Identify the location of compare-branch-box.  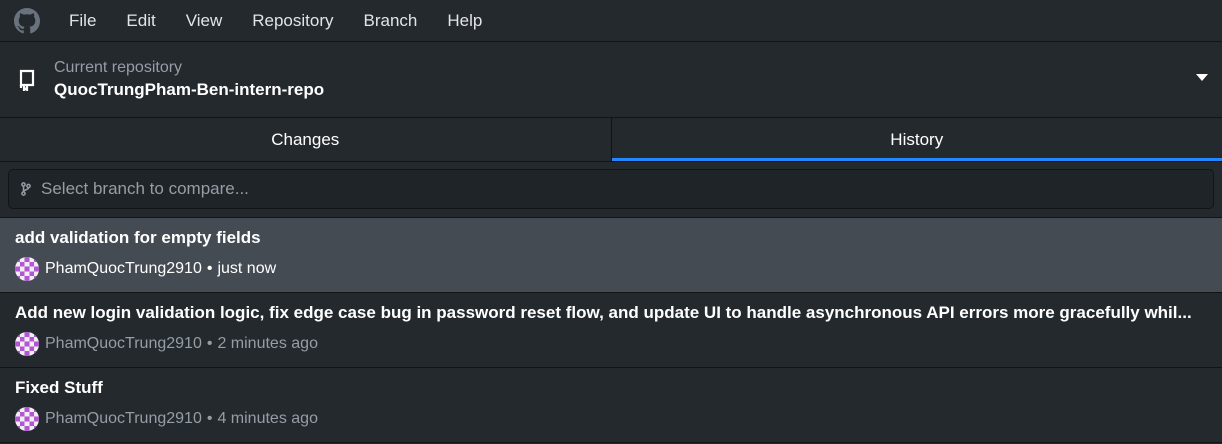
(611, 189).